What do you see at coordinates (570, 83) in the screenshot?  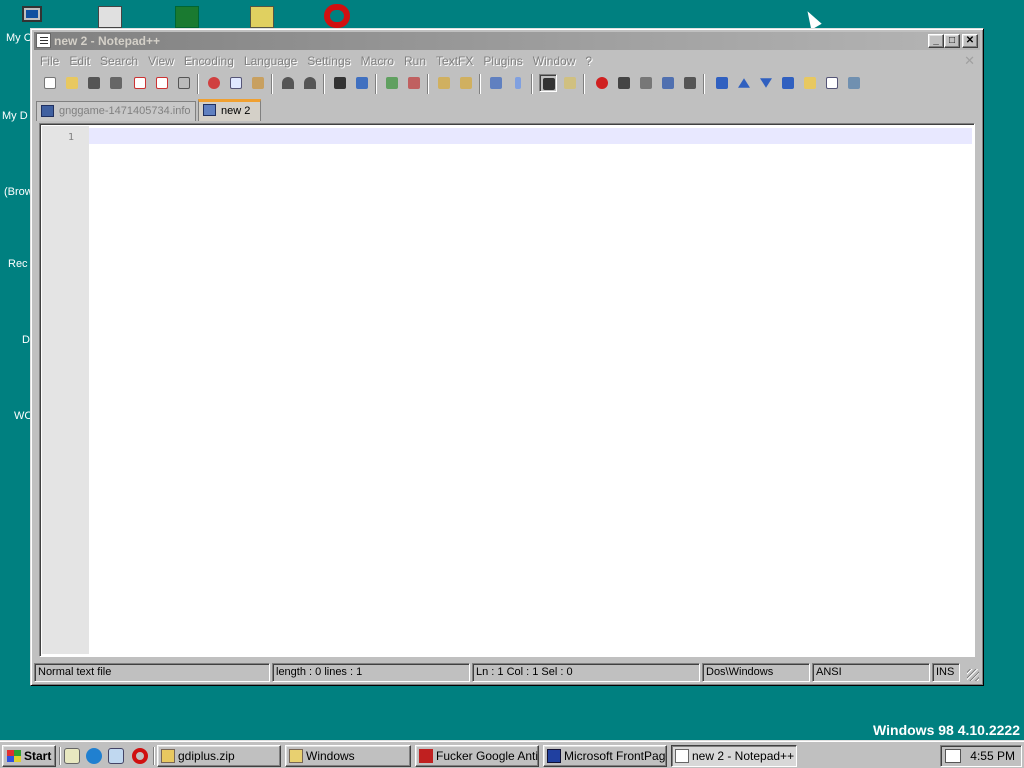 I see `user-lang-icon` at bounding box center [570, 83].